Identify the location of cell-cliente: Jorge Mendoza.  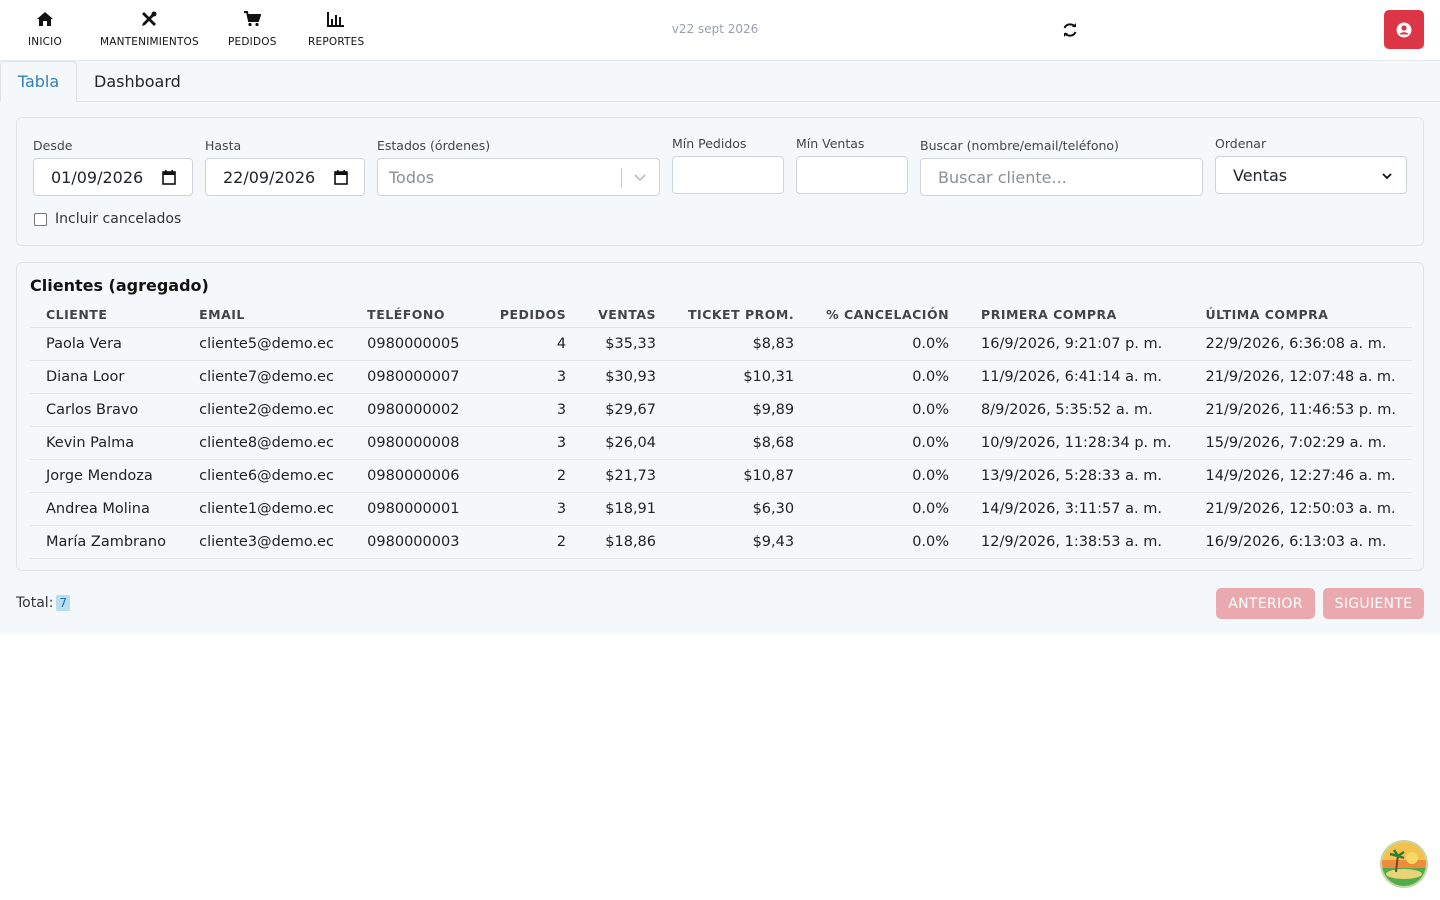
(107, 476).